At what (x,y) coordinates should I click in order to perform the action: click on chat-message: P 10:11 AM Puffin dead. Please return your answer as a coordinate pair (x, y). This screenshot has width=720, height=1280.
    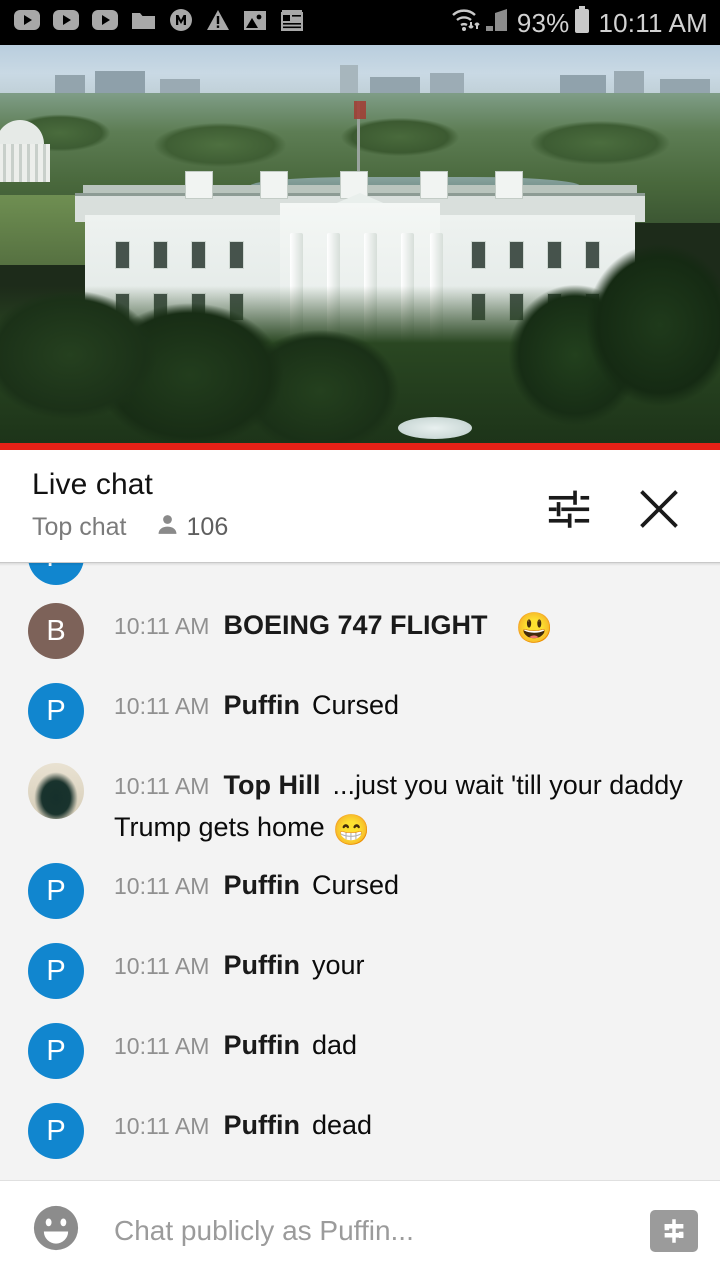
    Looking at the image, I should click on (360, 1131).